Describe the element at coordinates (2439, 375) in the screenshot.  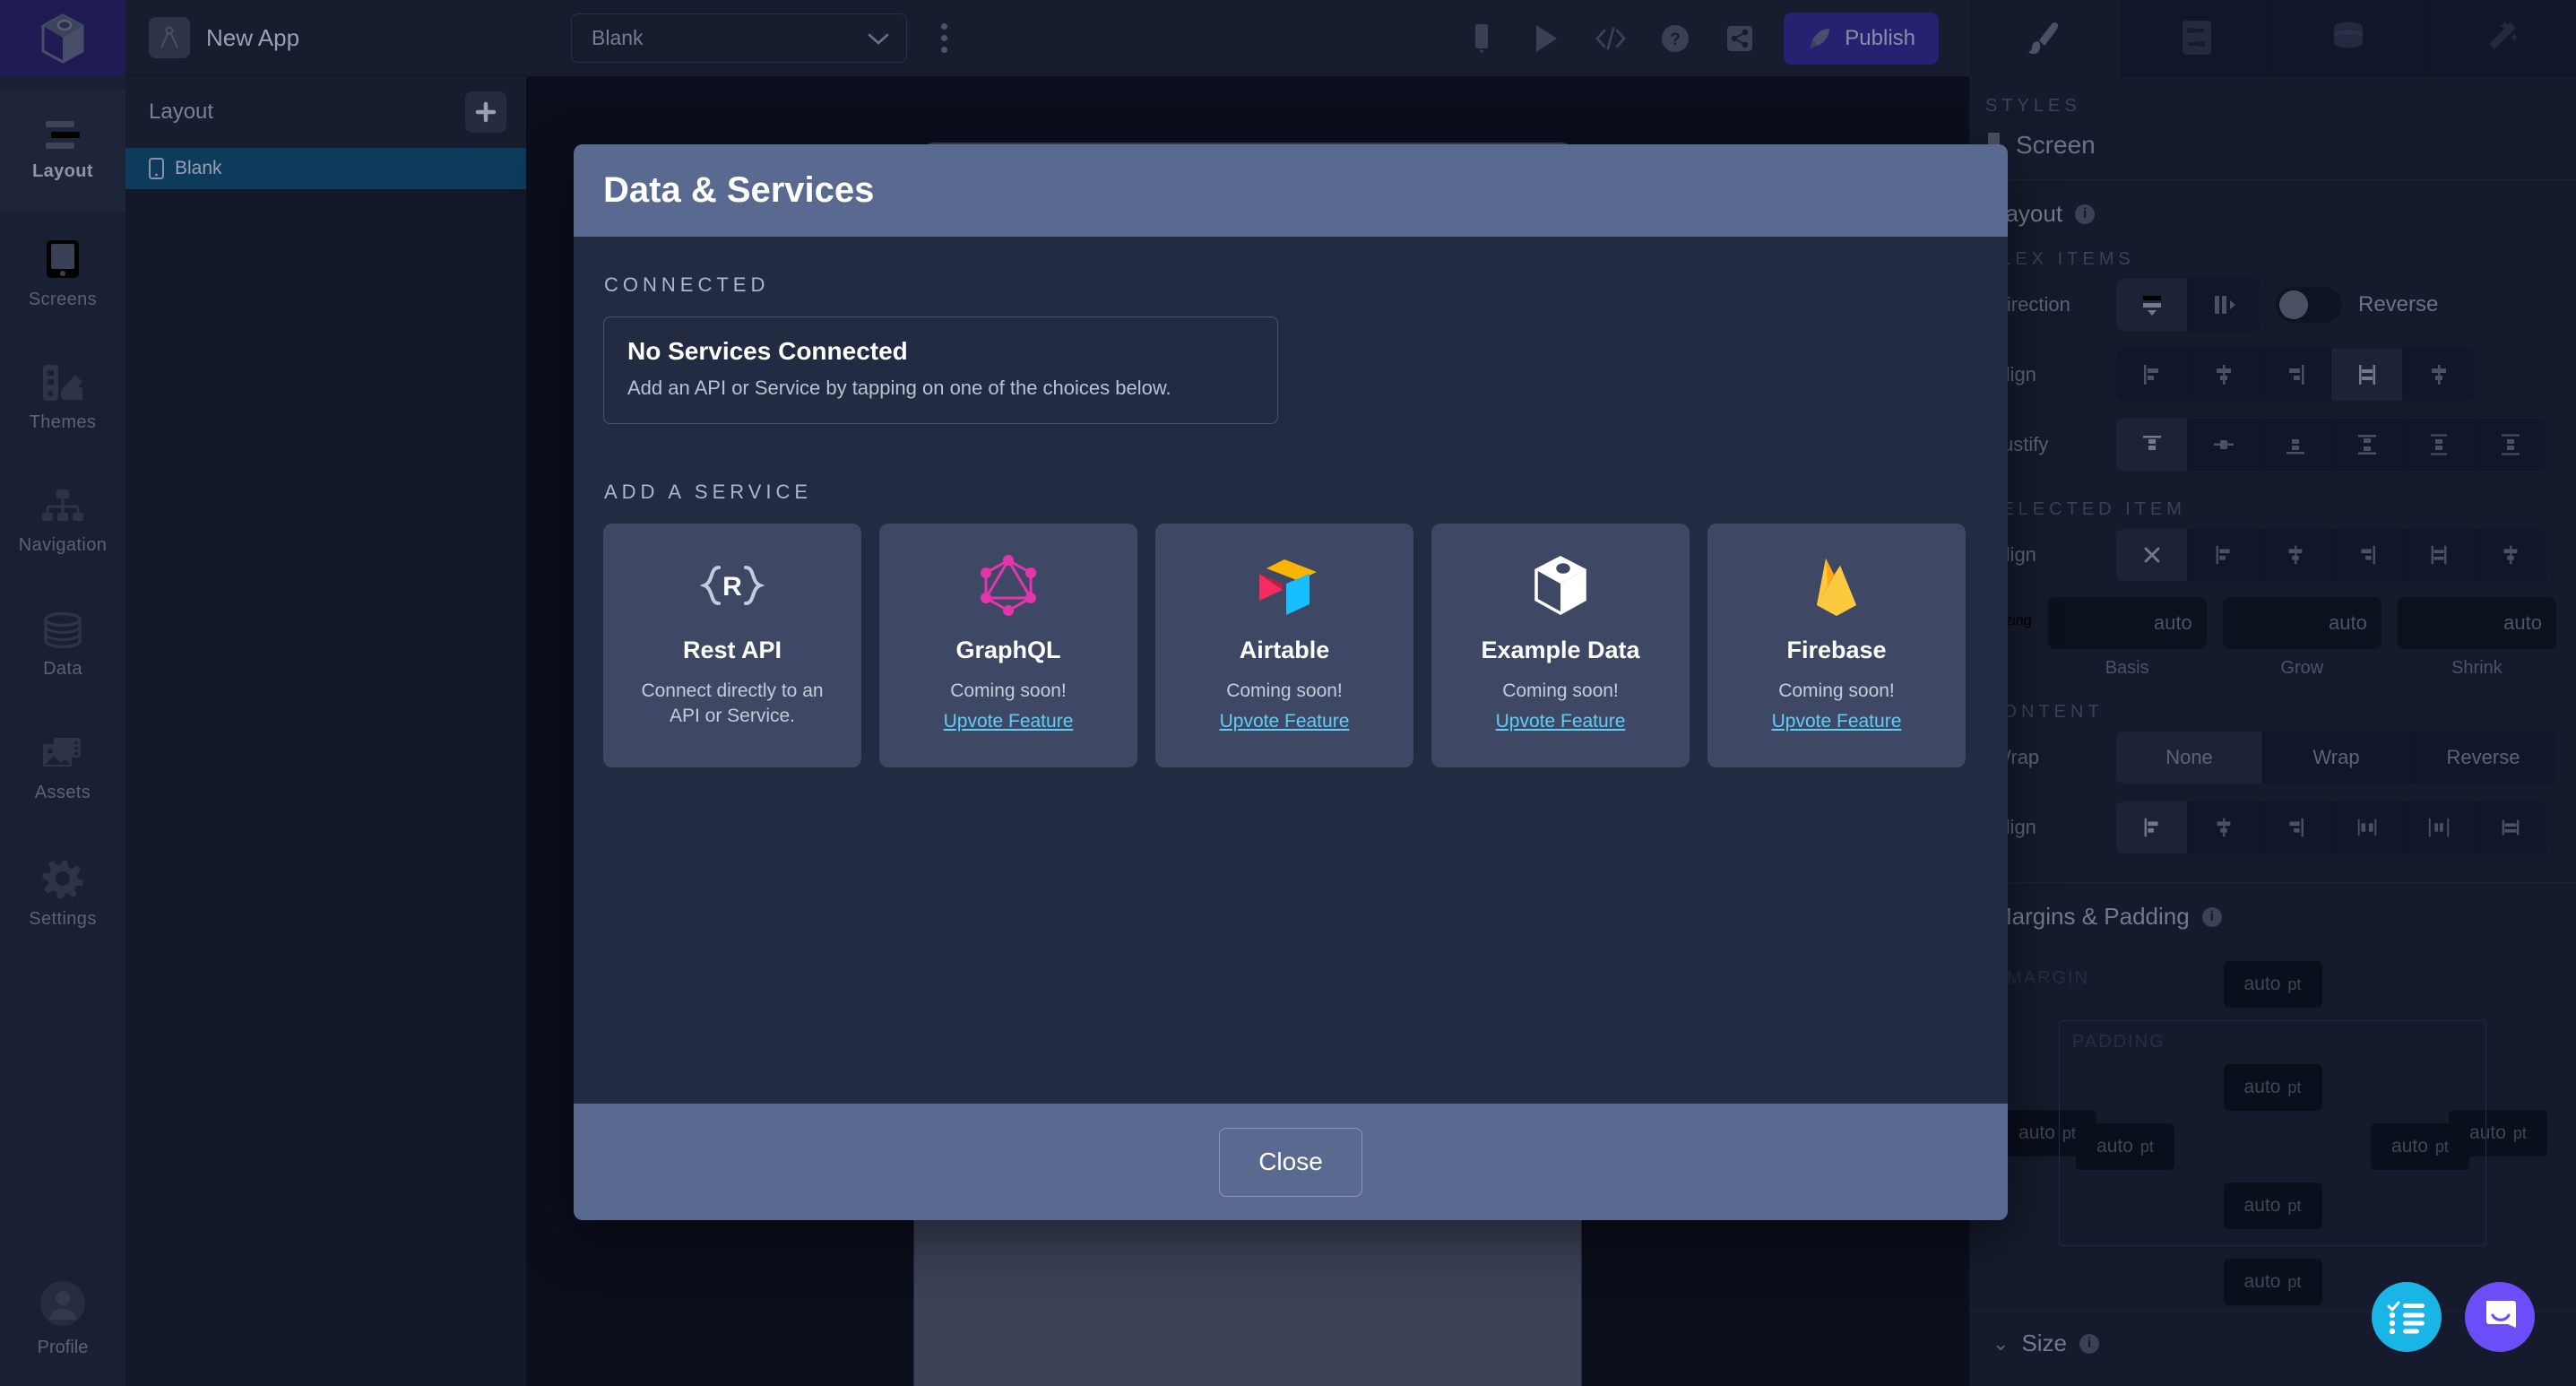
I see `align-baseline-option` at that location.